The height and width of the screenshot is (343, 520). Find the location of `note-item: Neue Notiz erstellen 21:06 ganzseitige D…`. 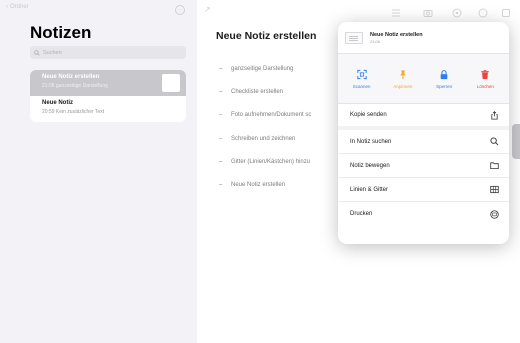

note-item: Neue Notiz erstellen 21:06 ganzseitige D… is located at coordinates (108, 83).